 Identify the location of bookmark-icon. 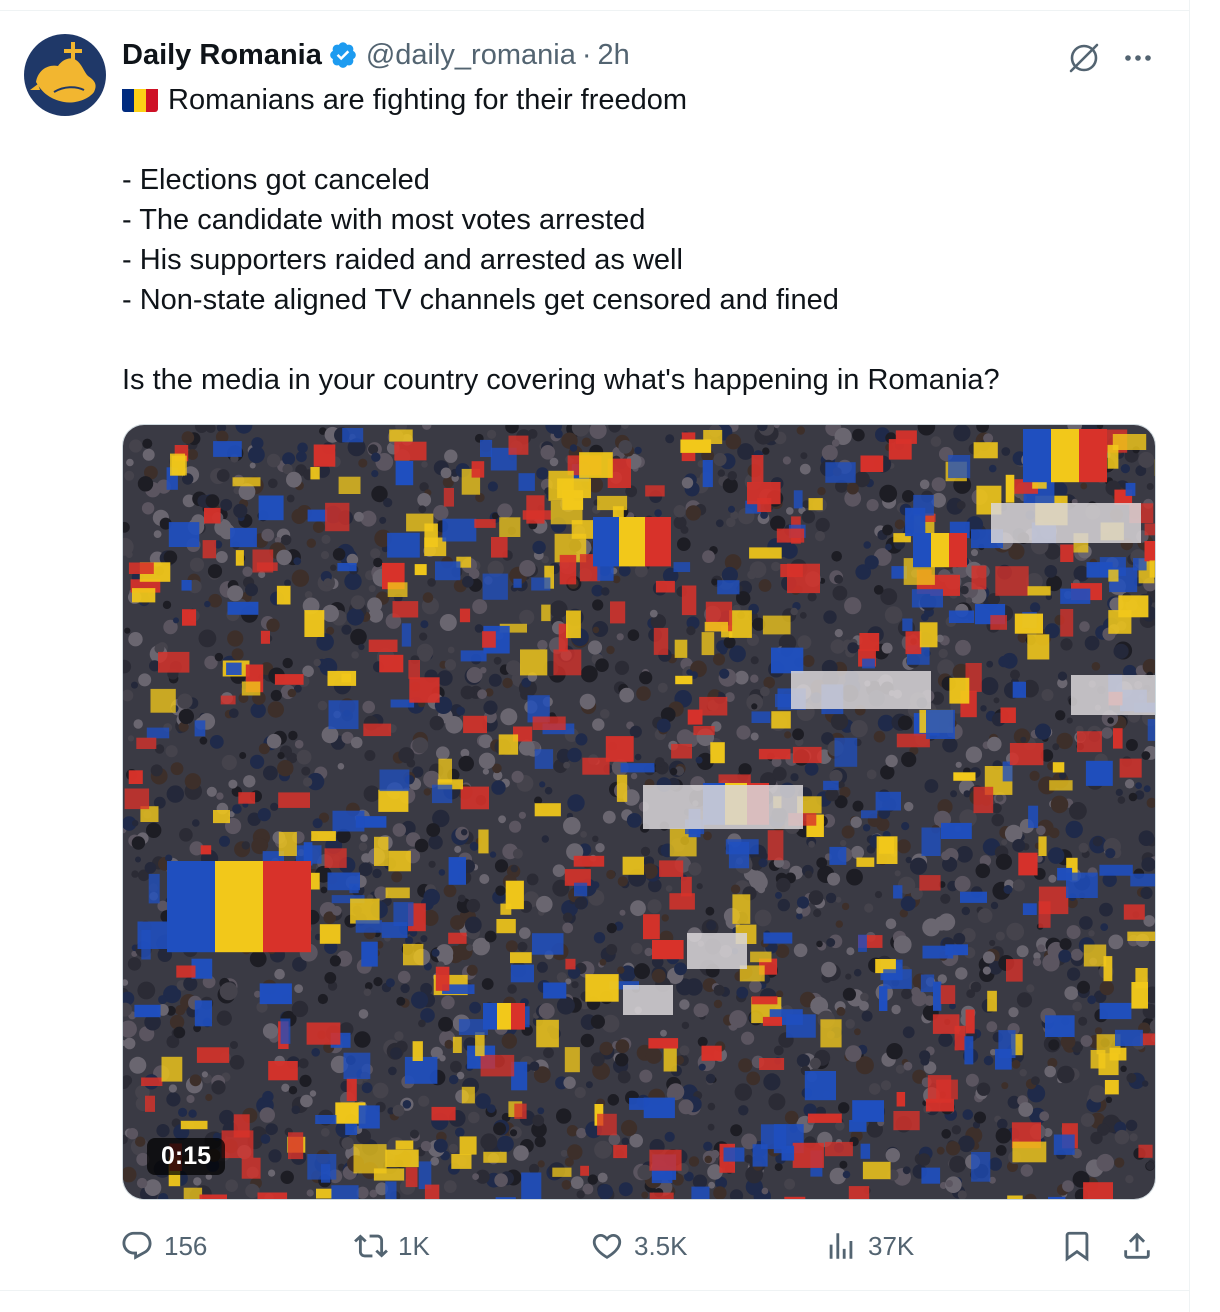
(1077, 1246).